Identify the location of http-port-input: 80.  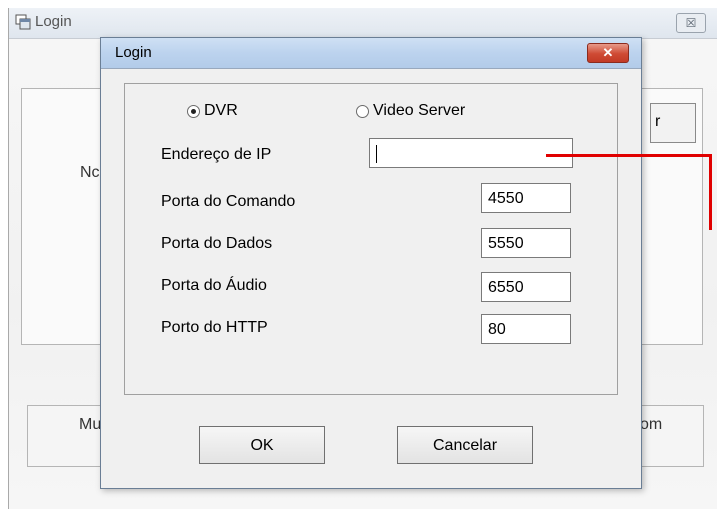
(526, 329).